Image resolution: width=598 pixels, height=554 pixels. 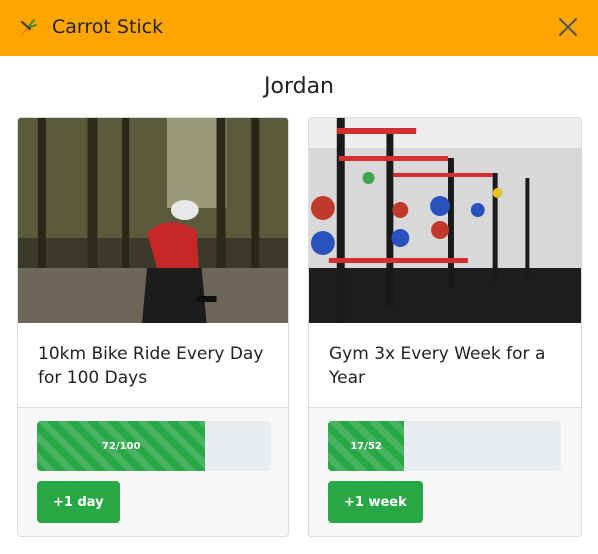 I want to click on title-bar: Carrot Stick, so click(x=299, y=28).